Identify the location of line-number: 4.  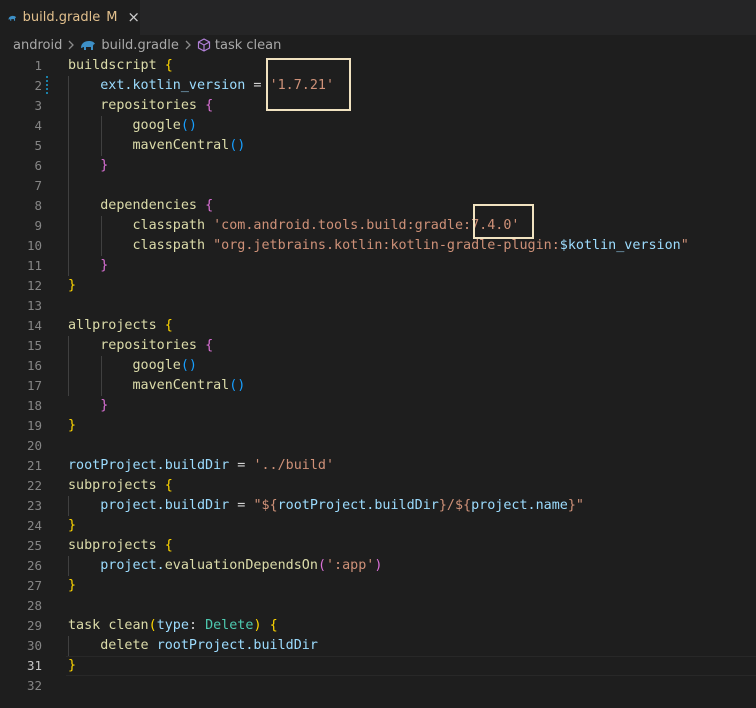
(38, 125).